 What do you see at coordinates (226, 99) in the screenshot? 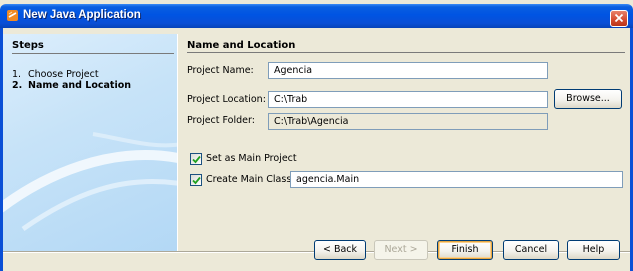
I see `project-location-label: Project Location:` at bounding box center [226, 99].